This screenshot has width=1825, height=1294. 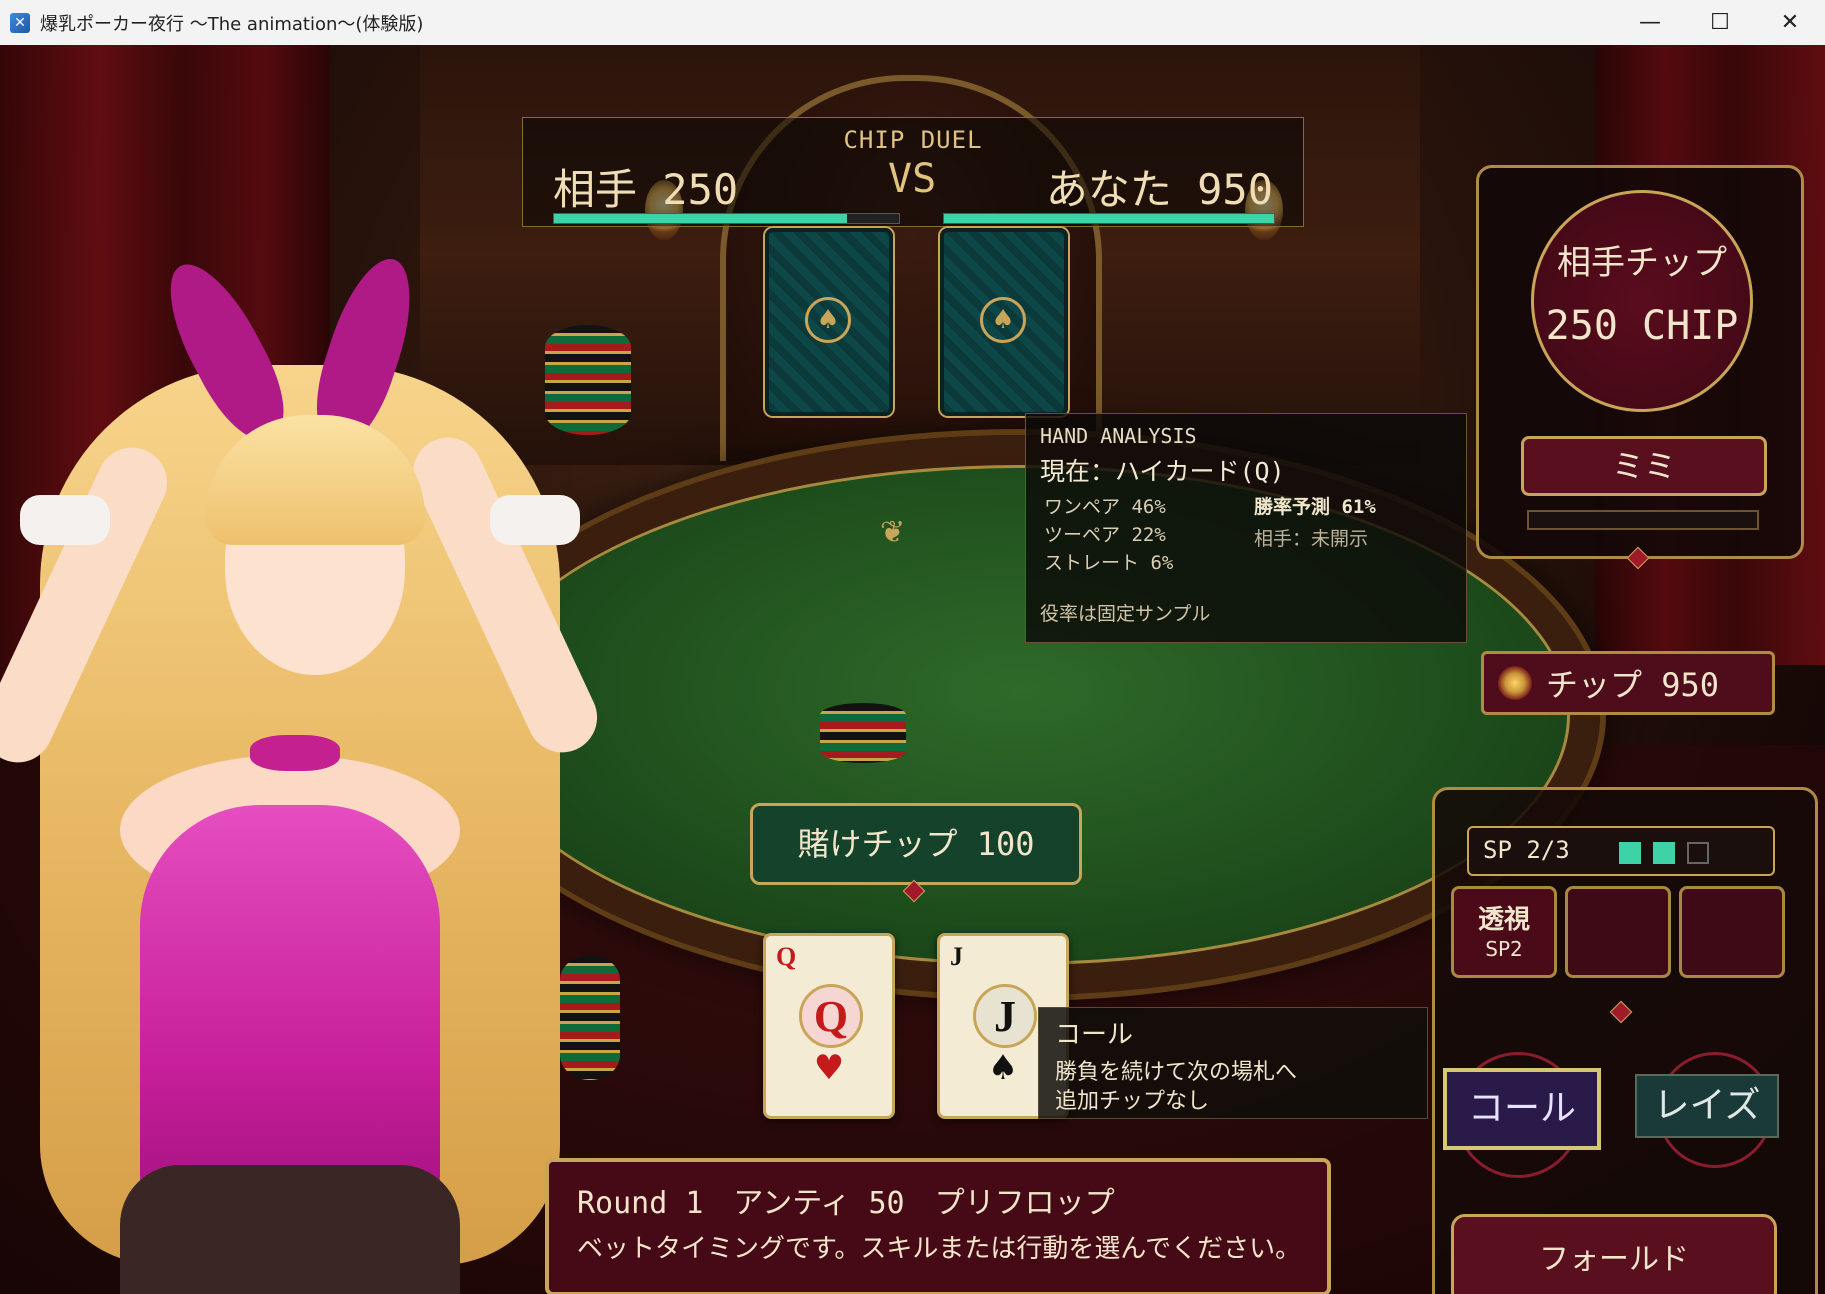 What do you see at coordinates (846, 1203) in the screenshot?
I see `round-info: Round 1 アンティ 50 プリフロップ` at bounding box center [846, 1203].